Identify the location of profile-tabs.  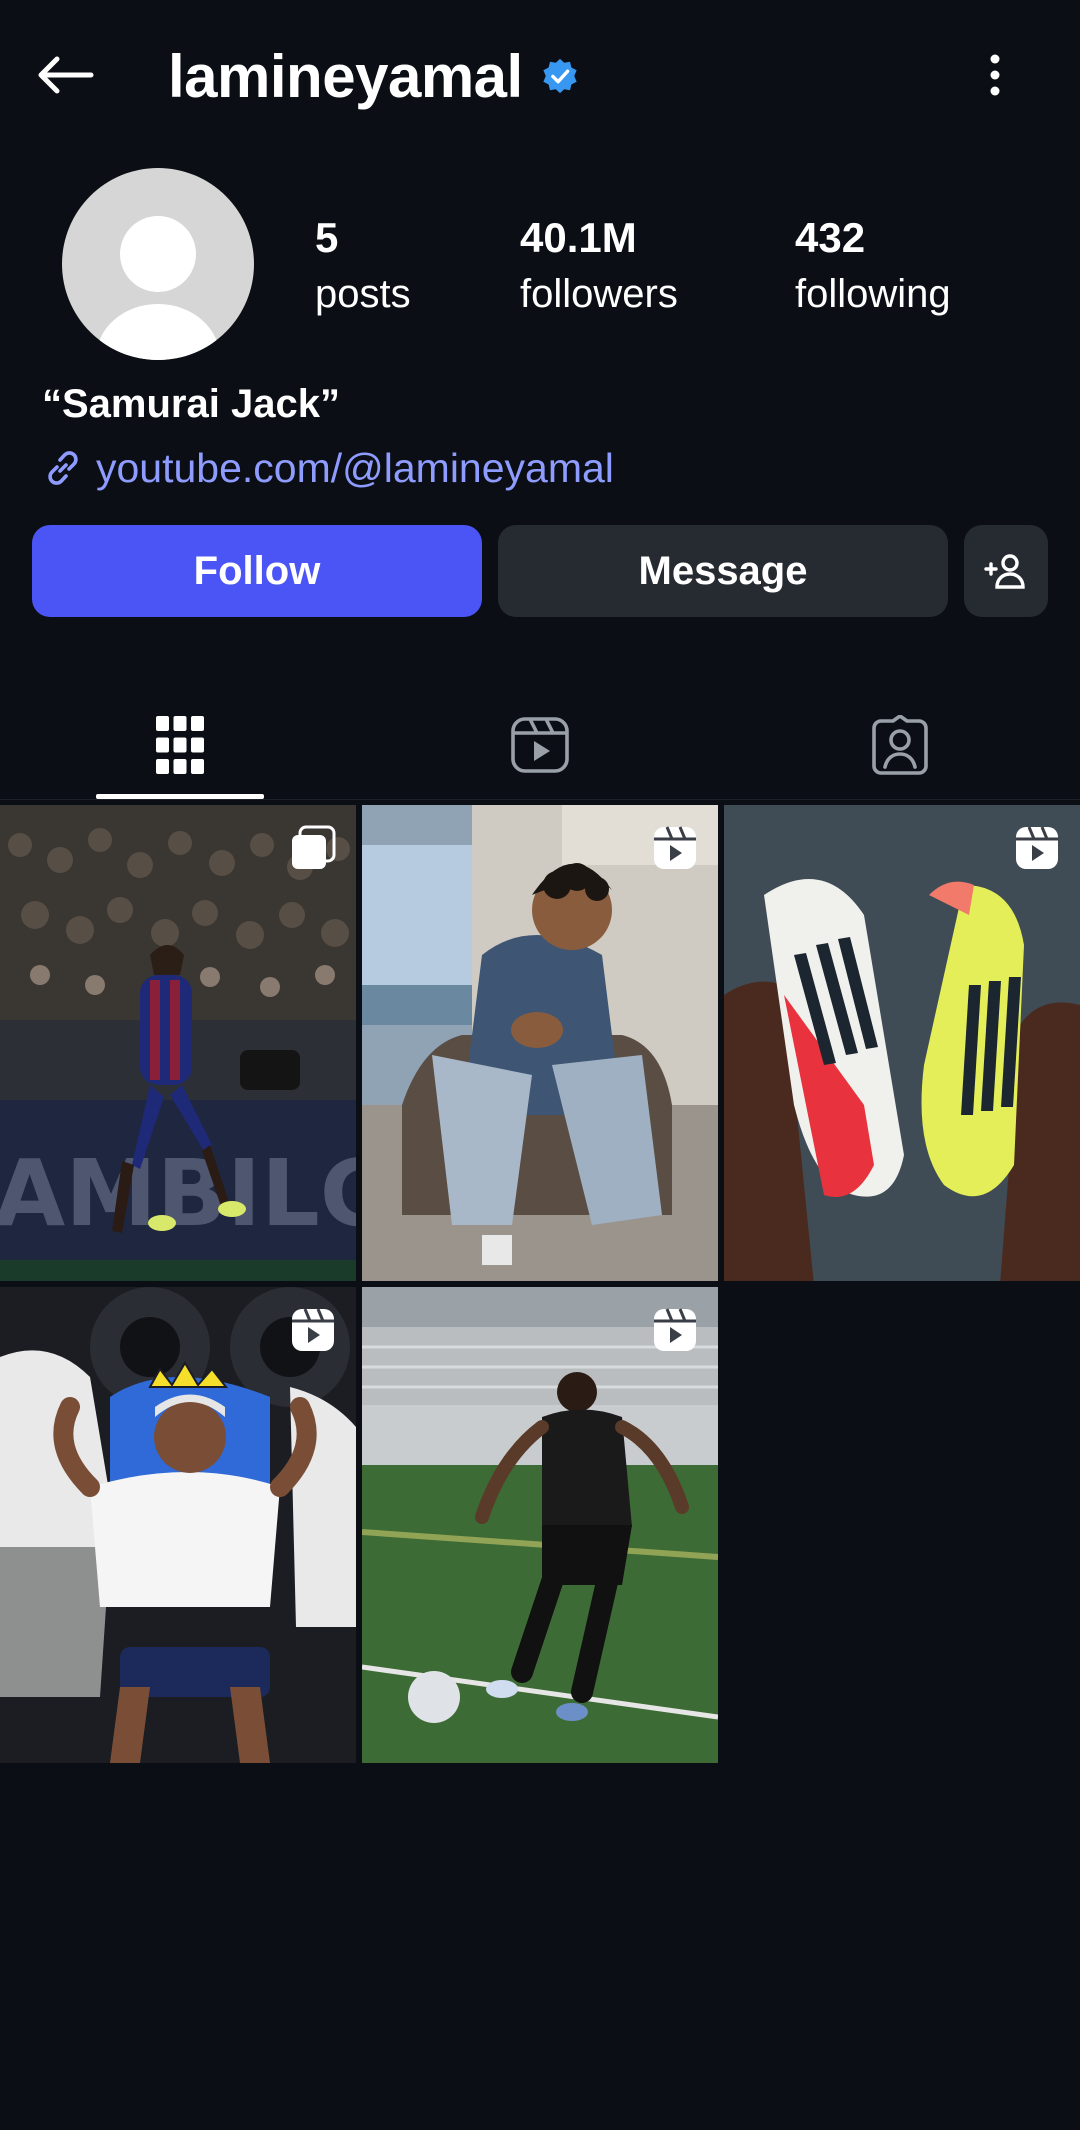
(540, 745).